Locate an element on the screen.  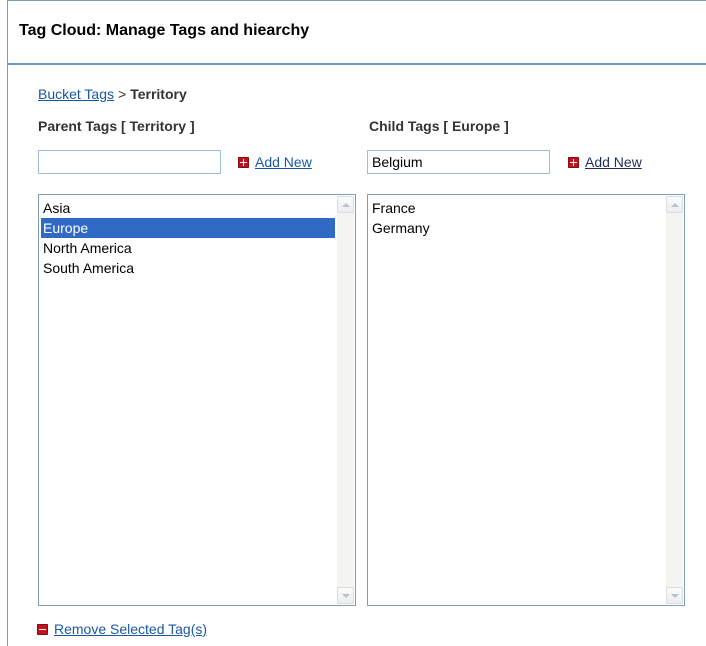
child-list-item: France is located at coordinates (517, 208).